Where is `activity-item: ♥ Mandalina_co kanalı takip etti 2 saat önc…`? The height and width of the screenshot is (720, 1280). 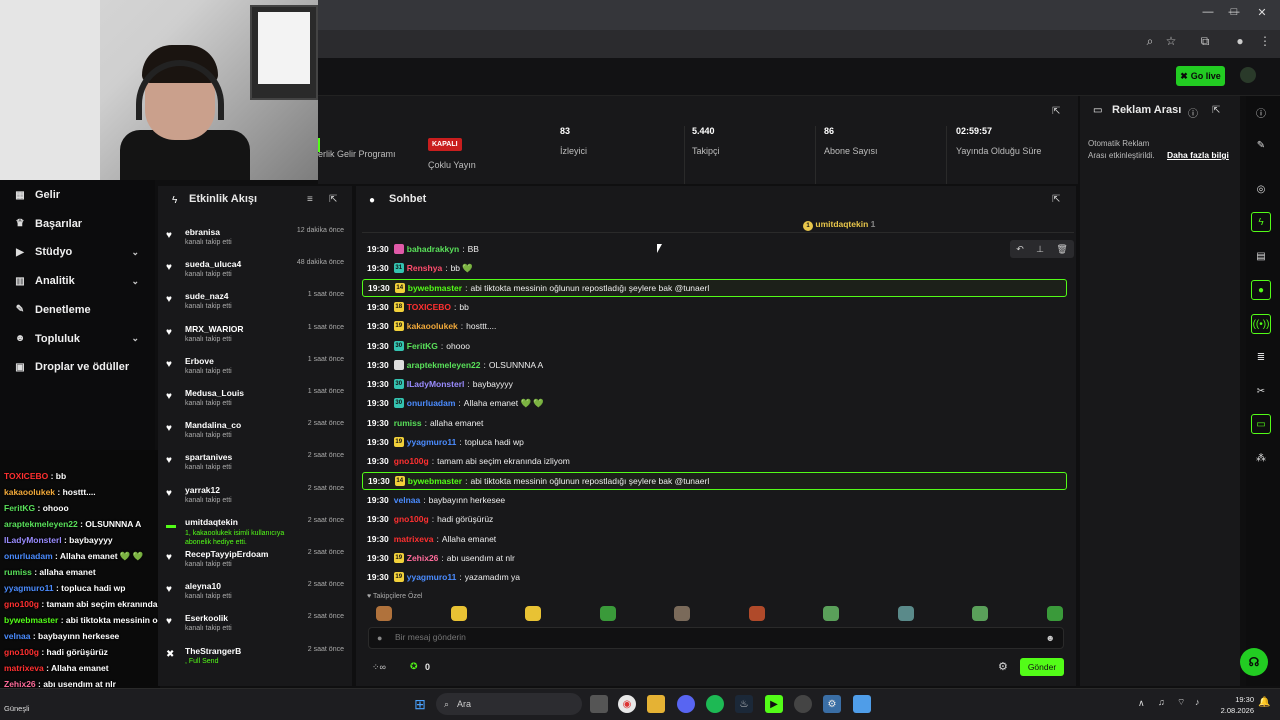 activity-item: ♥ Mandalina_co kanalı takip etti 2 saat önc… is located at coordinates (255, 435).